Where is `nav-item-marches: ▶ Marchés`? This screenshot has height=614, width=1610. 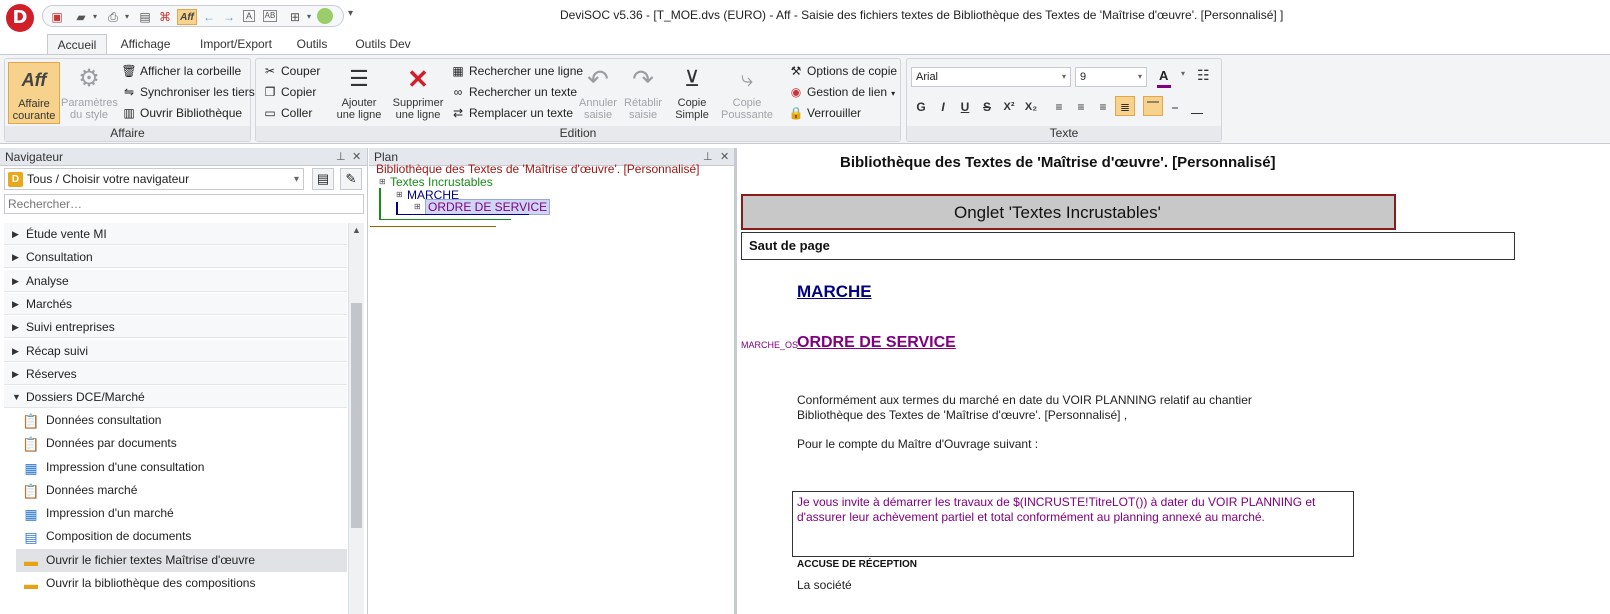 nav-item-marches: ▶ Marchés is located at coordinates (175, 304).